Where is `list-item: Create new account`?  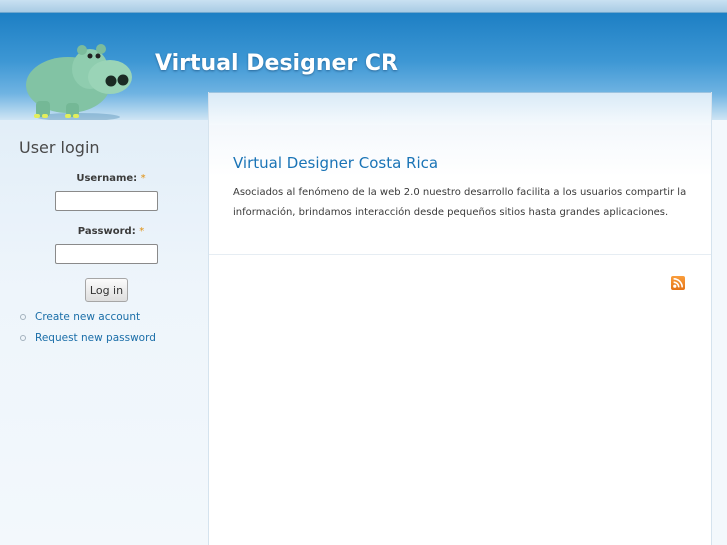
list-item: Create new account is located at coordinates (88, 320).